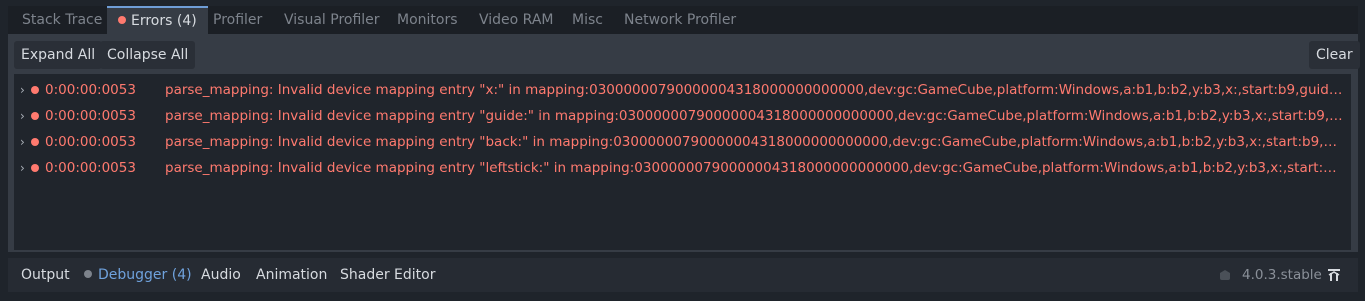 This screenshot has height=301, width=1365. I want to click on bottom-tab-shader-editor: Shader Editor, so click(387, 275).